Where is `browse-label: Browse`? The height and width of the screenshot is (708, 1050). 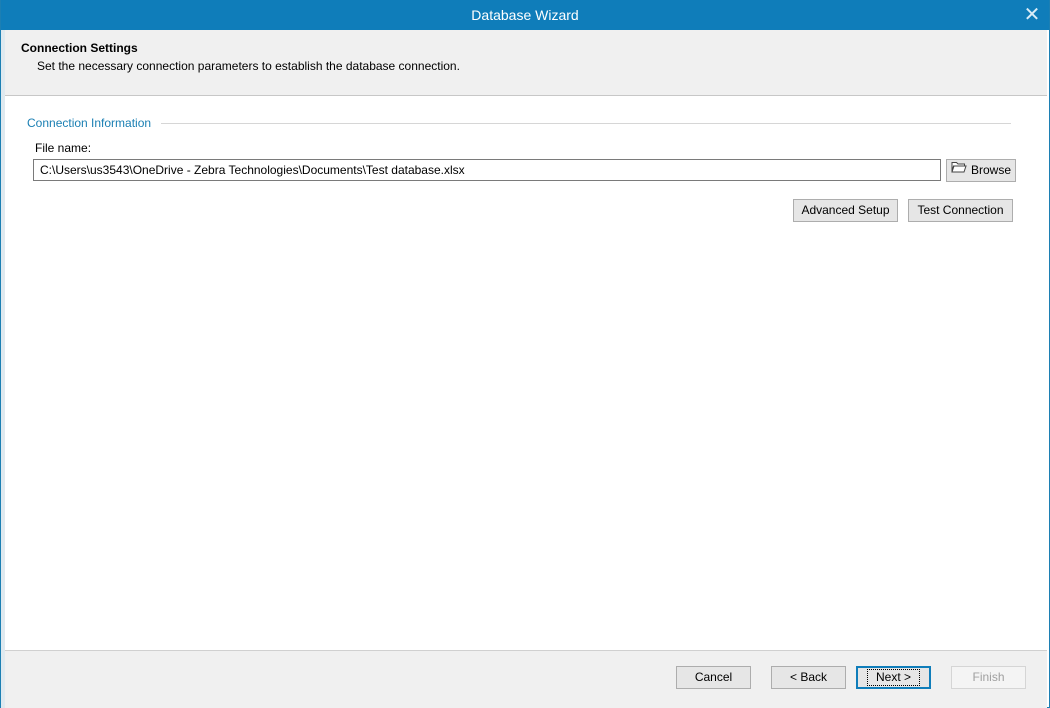 browse-label: Browse is located at coordinates (990, 170).